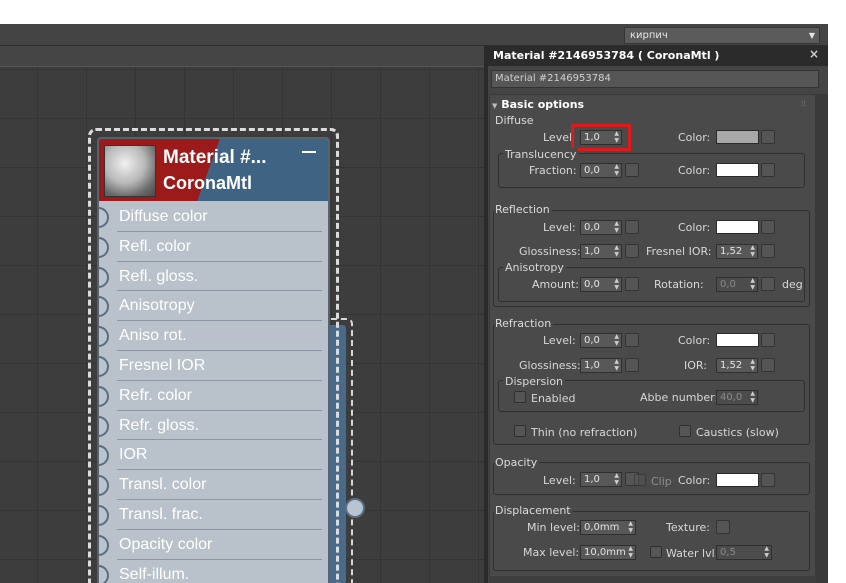 This screenshot has height=583, width=846. I want to click on node-slot: Self-illum., so click(213, 572).